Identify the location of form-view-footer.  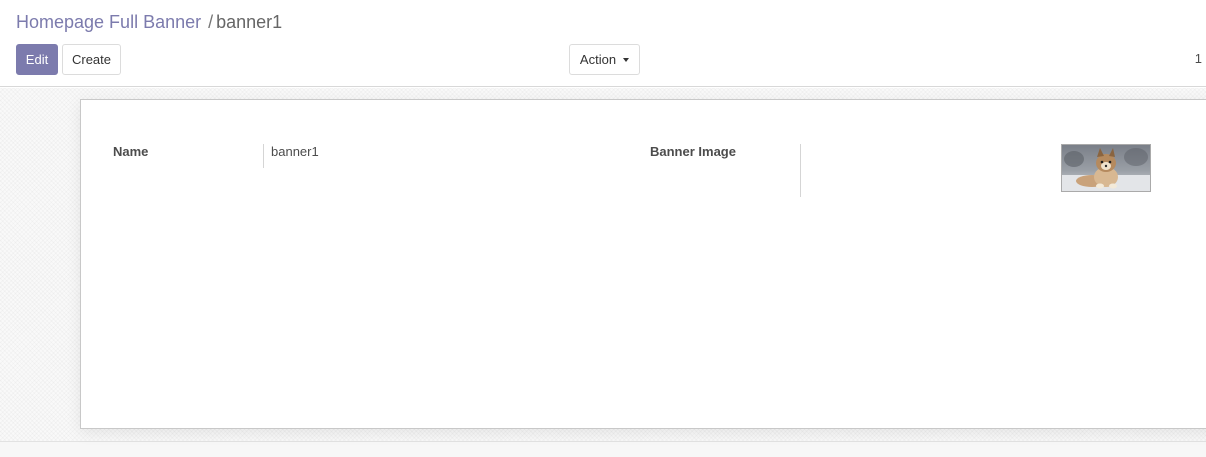
(603, 449).